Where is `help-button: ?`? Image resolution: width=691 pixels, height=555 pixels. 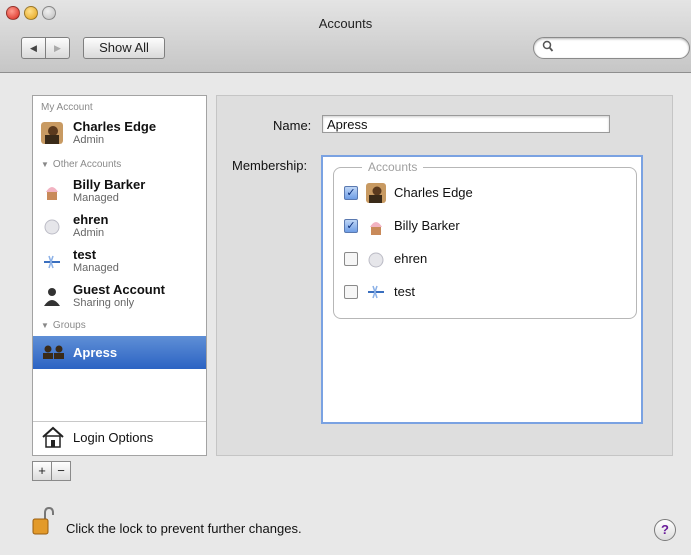
help-button: ? is located at coordinates (665, 530).